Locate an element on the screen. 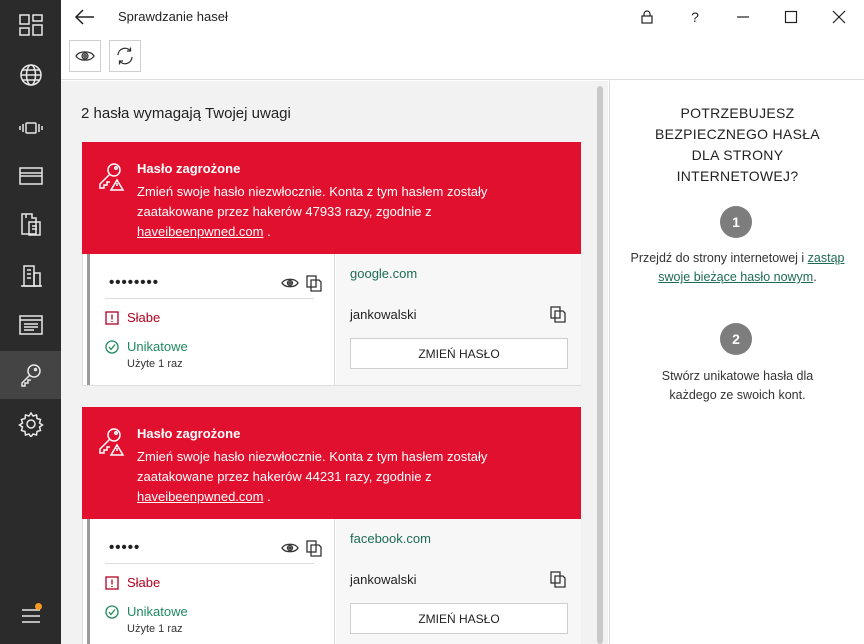 This screenshot has height=644, width=864. card-icon is located at coordinates (30, 176).